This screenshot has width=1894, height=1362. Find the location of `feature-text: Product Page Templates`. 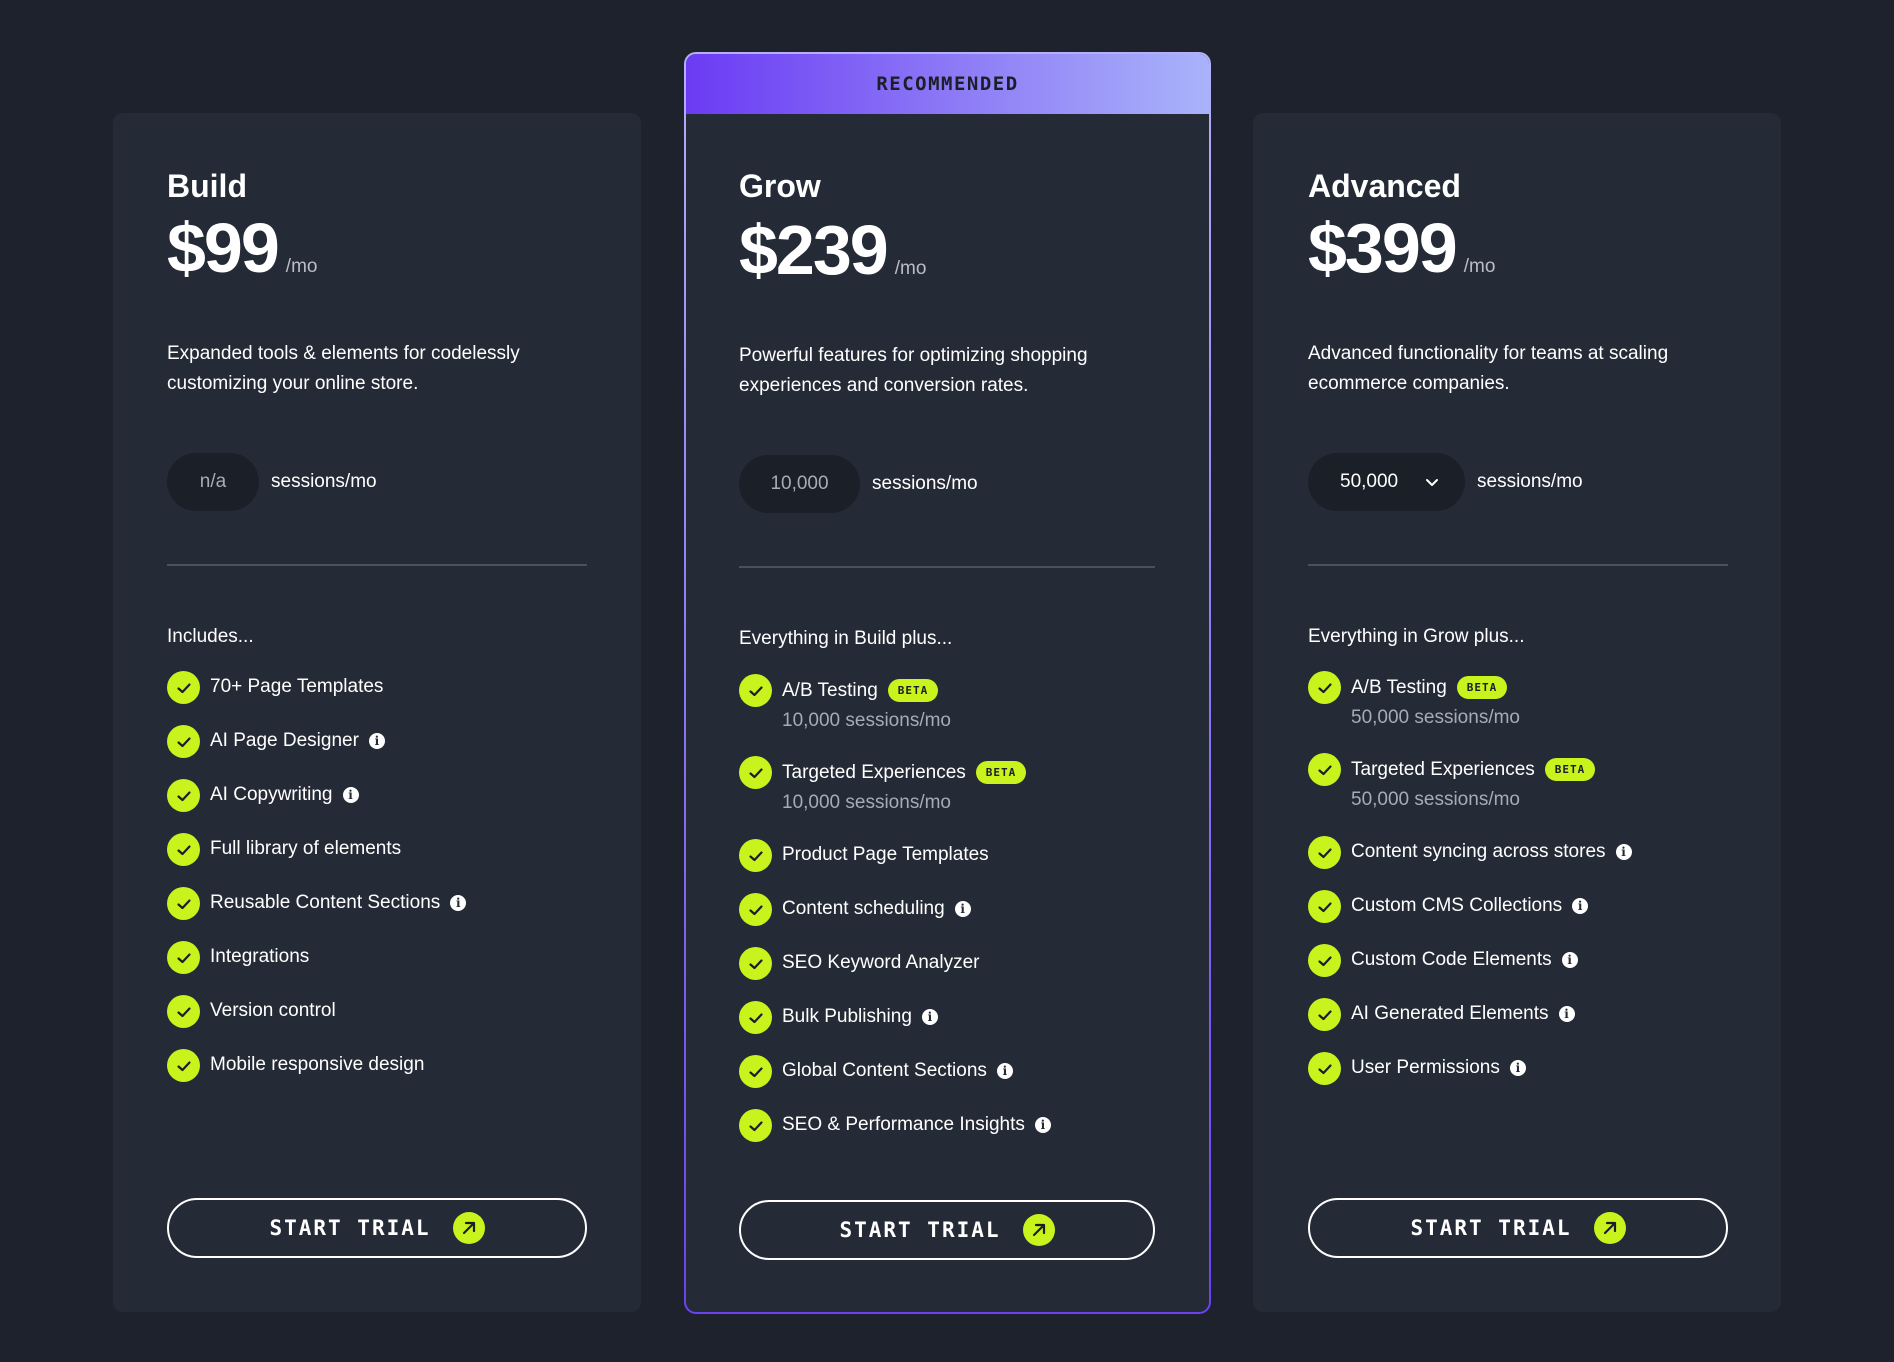

feature-text: Product Page Templates is located at coordinates (885, 852).